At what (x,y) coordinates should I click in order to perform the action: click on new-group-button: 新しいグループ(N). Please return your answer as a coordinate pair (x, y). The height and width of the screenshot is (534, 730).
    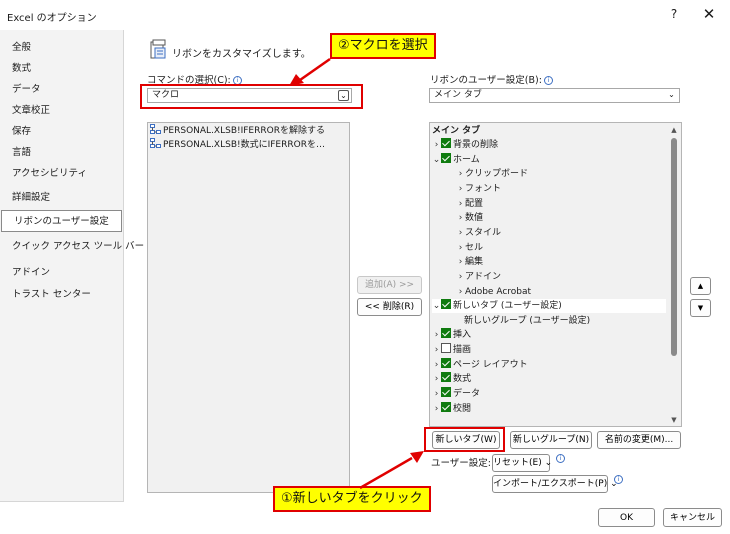
    Looking at the image, I should click on (551, 440).